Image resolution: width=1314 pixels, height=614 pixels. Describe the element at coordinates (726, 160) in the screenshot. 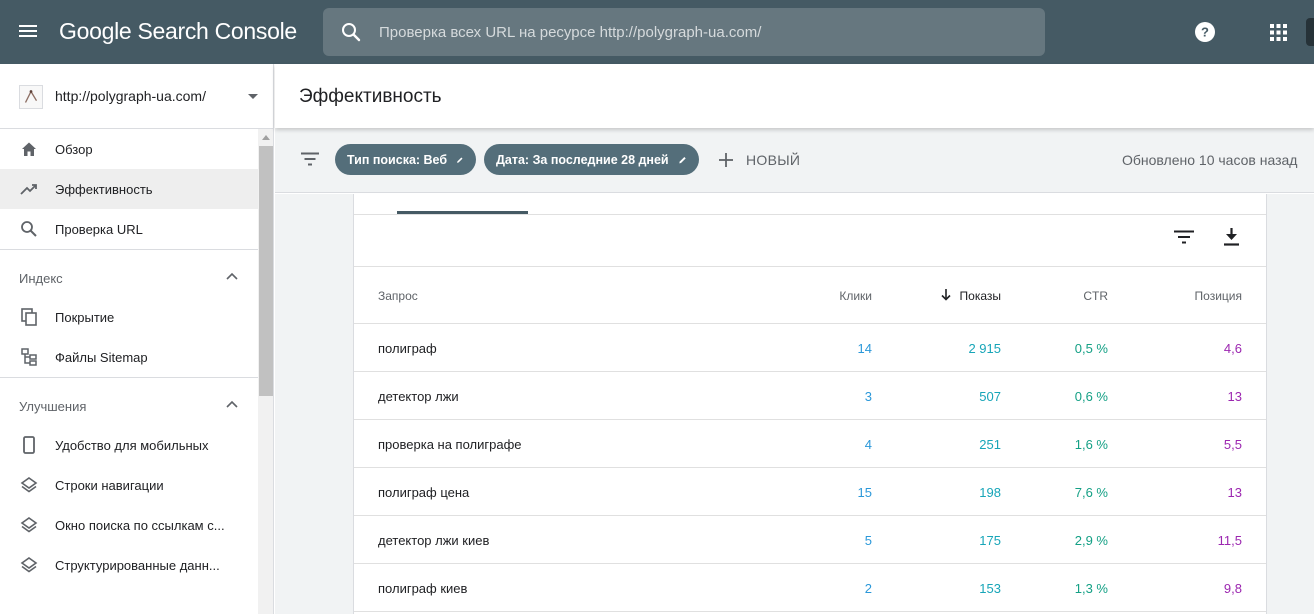

I see `plus-icon` at that location.